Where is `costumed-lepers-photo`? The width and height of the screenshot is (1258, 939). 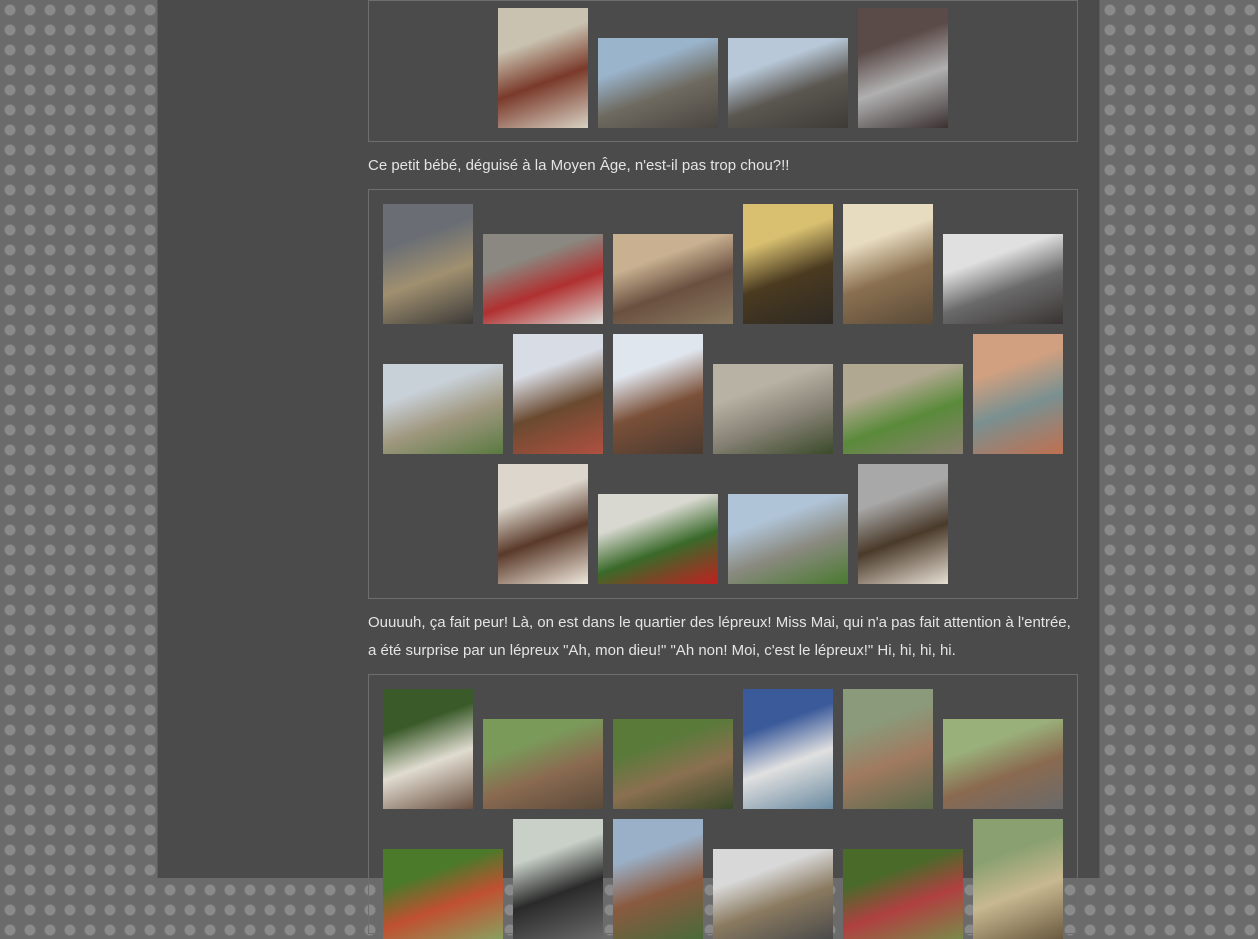
costumed-lepers-photo is located at coordinates (888, 749).